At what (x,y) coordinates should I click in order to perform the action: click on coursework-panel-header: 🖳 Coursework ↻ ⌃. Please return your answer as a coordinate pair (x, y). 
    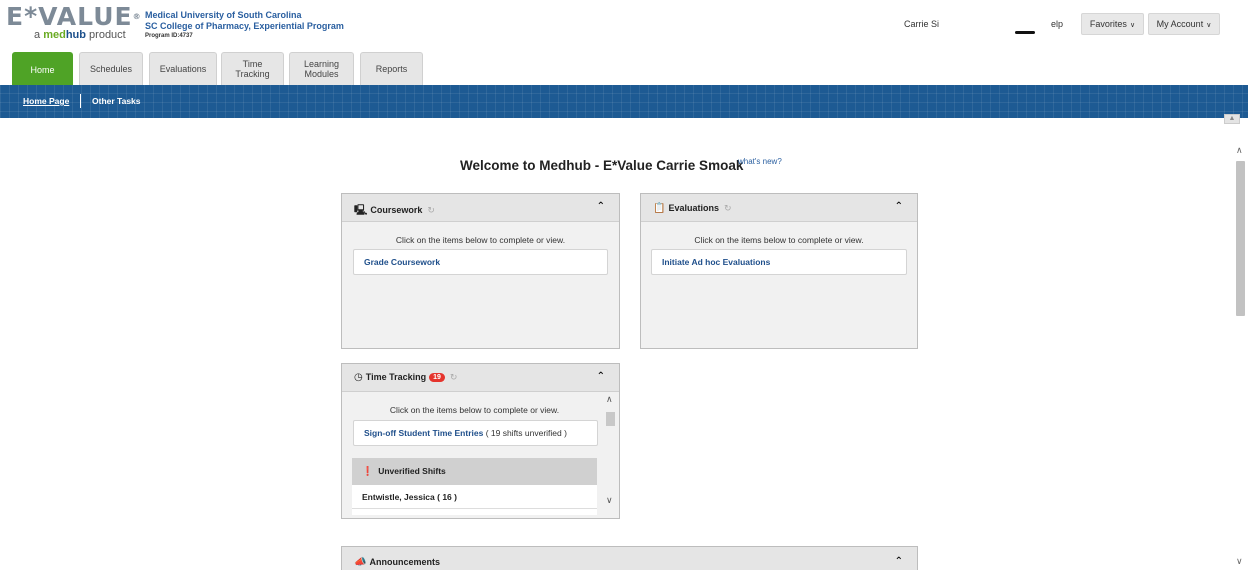
    Looking at the image, I should click on (480, 208).